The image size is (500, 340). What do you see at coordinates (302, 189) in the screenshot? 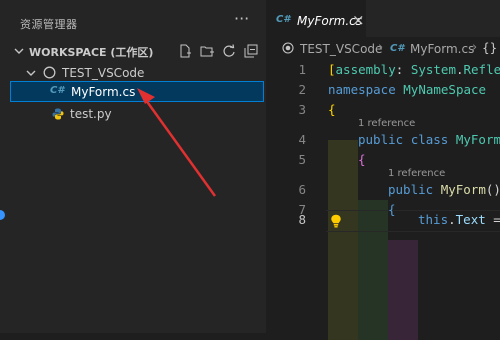
I see `line-number: 6` at bounding box center [302, 189].